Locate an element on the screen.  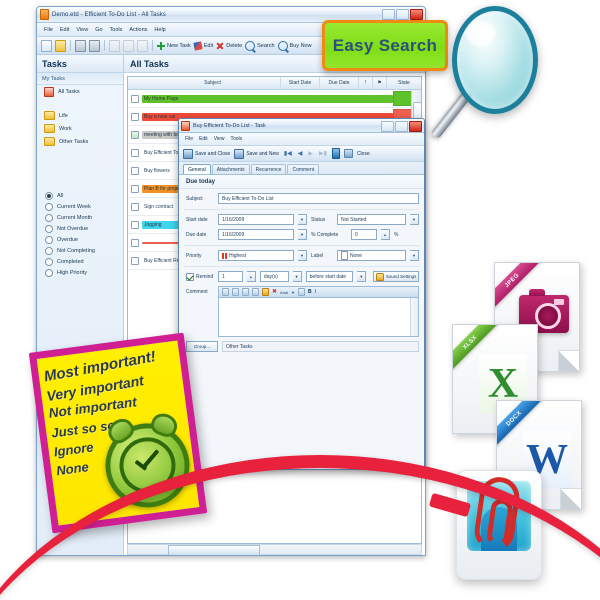
search-button: Search is located at coordinates (260, 45).